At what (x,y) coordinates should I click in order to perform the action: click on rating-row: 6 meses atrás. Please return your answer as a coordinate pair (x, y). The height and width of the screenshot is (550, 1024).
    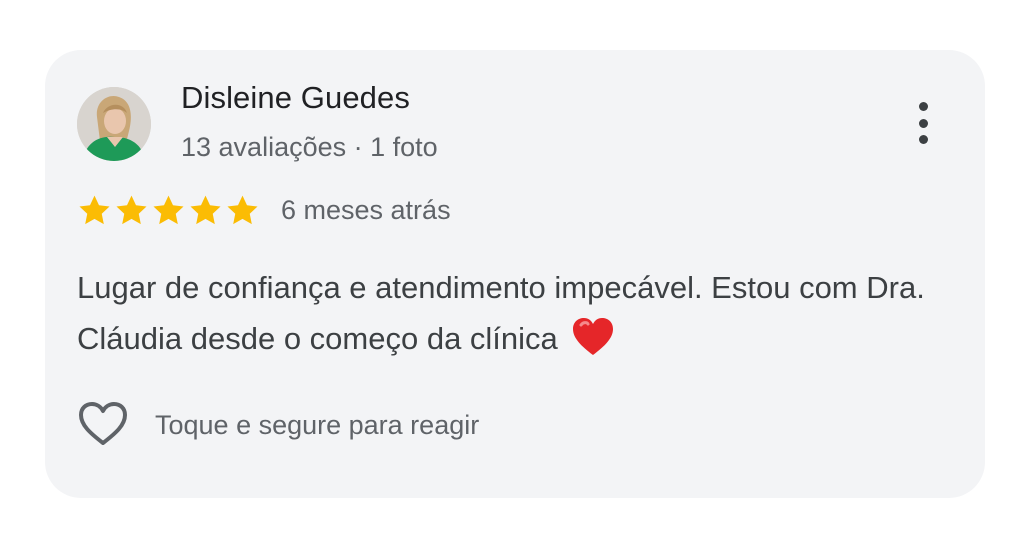
    Looking at the image, I should click on (264, 210).